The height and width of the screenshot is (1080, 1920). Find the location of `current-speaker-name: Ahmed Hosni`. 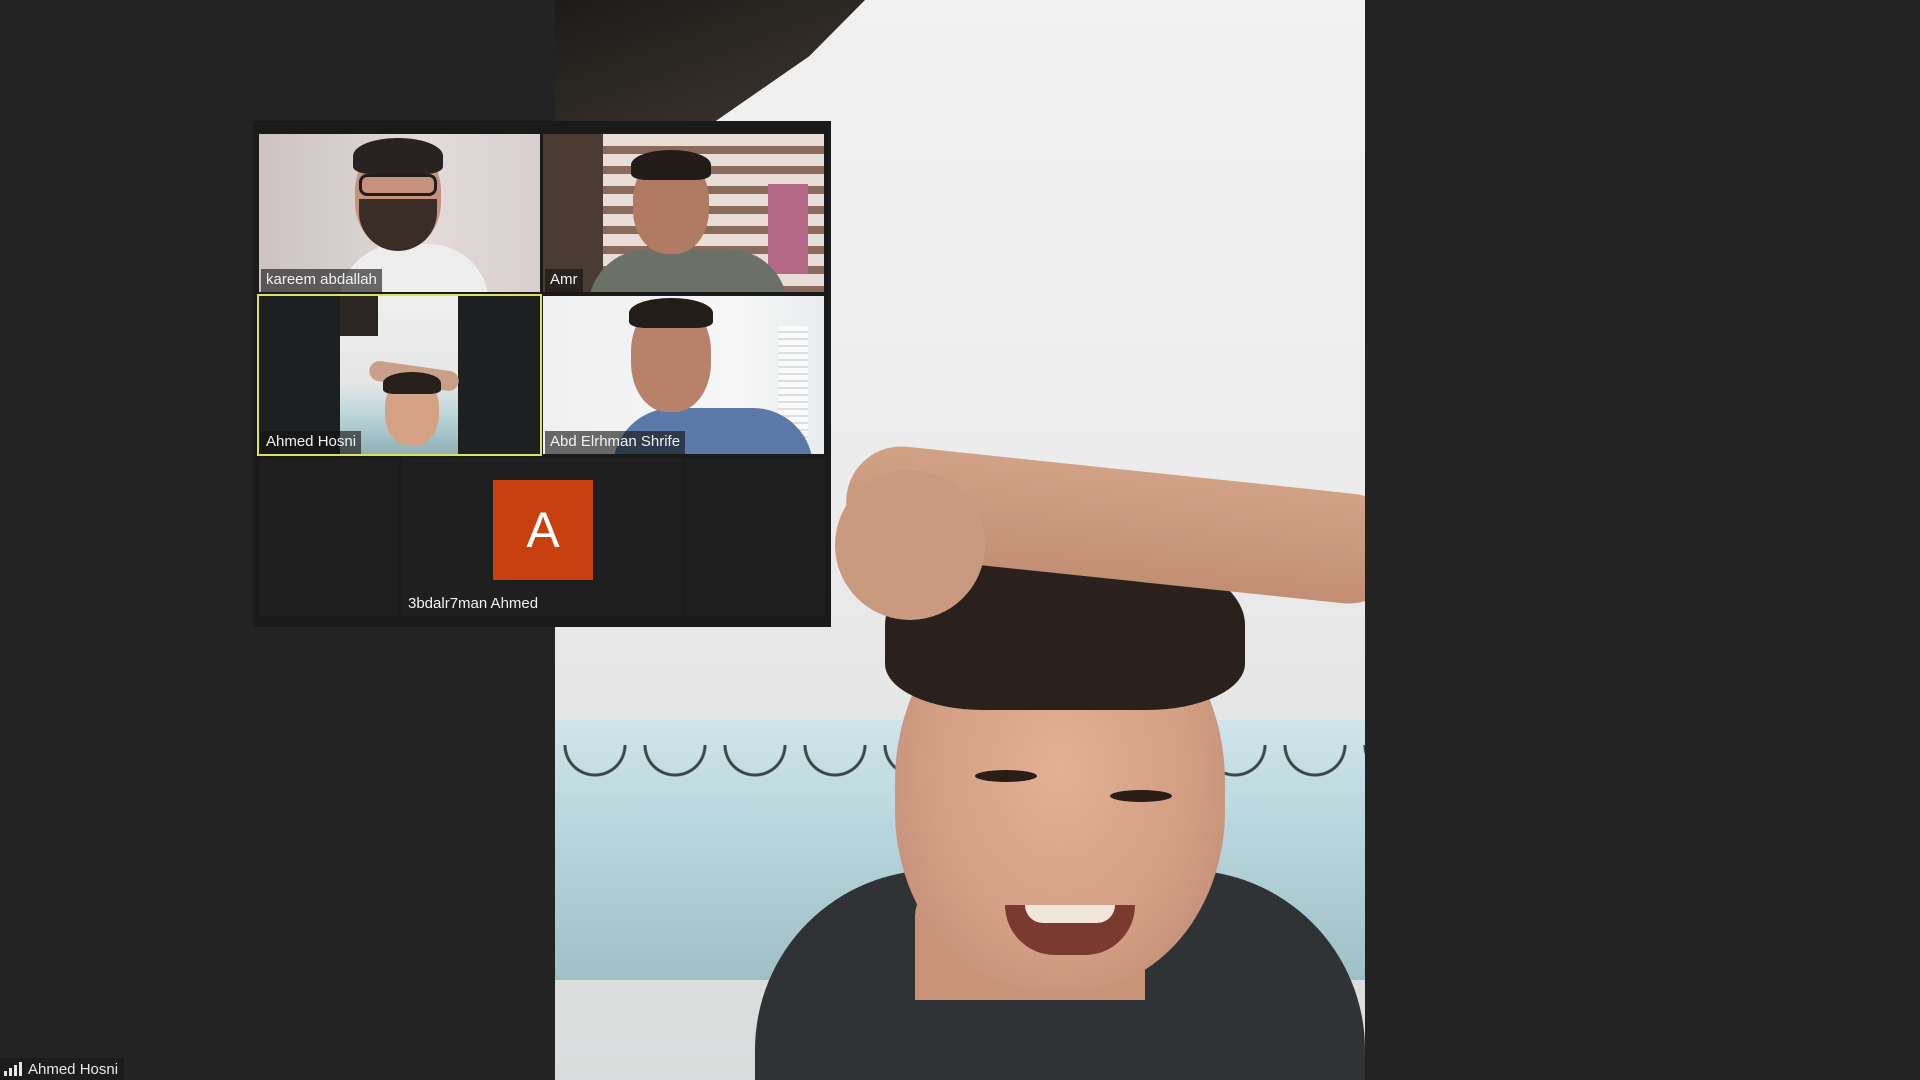

current-speaker-name: Ahmed Hosni is located at coordinates (73, 1069).